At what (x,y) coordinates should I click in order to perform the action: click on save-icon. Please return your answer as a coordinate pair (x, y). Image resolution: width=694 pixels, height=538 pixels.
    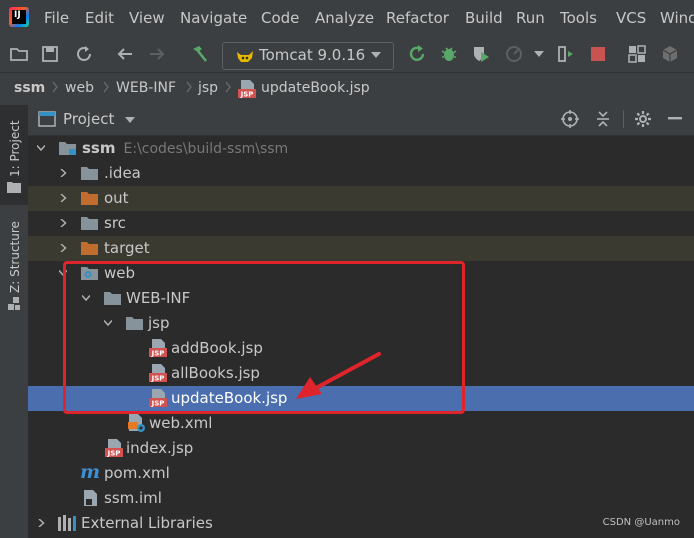
    Looking at the image, I should click on (50, 54).